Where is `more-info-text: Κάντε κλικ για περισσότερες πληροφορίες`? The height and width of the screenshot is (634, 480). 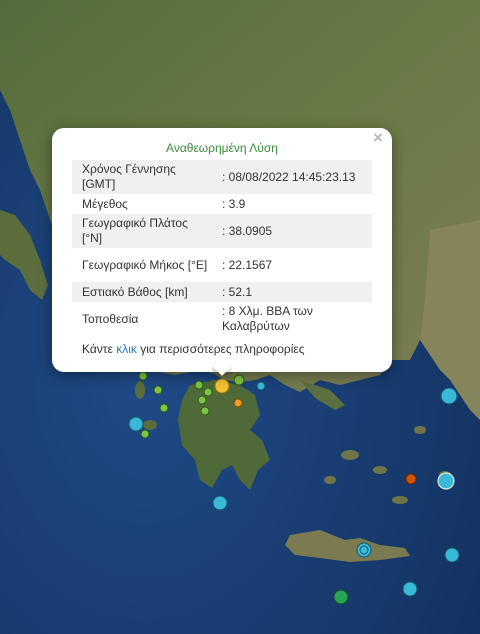 more-info-text: Κάντε κλικ για περισσότερες πληροφορίες is located at coordinates (193, 349).